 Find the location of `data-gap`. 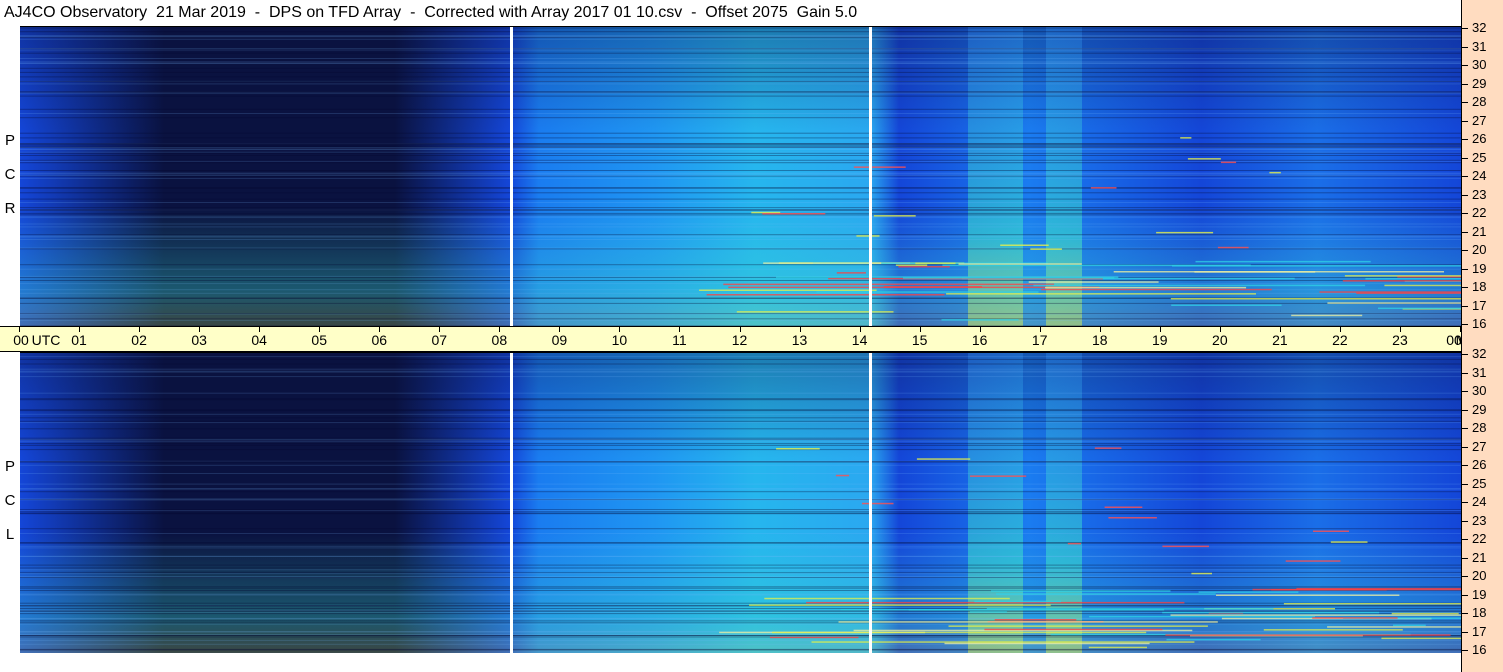

data-gap is located at coordinates (870, 176).